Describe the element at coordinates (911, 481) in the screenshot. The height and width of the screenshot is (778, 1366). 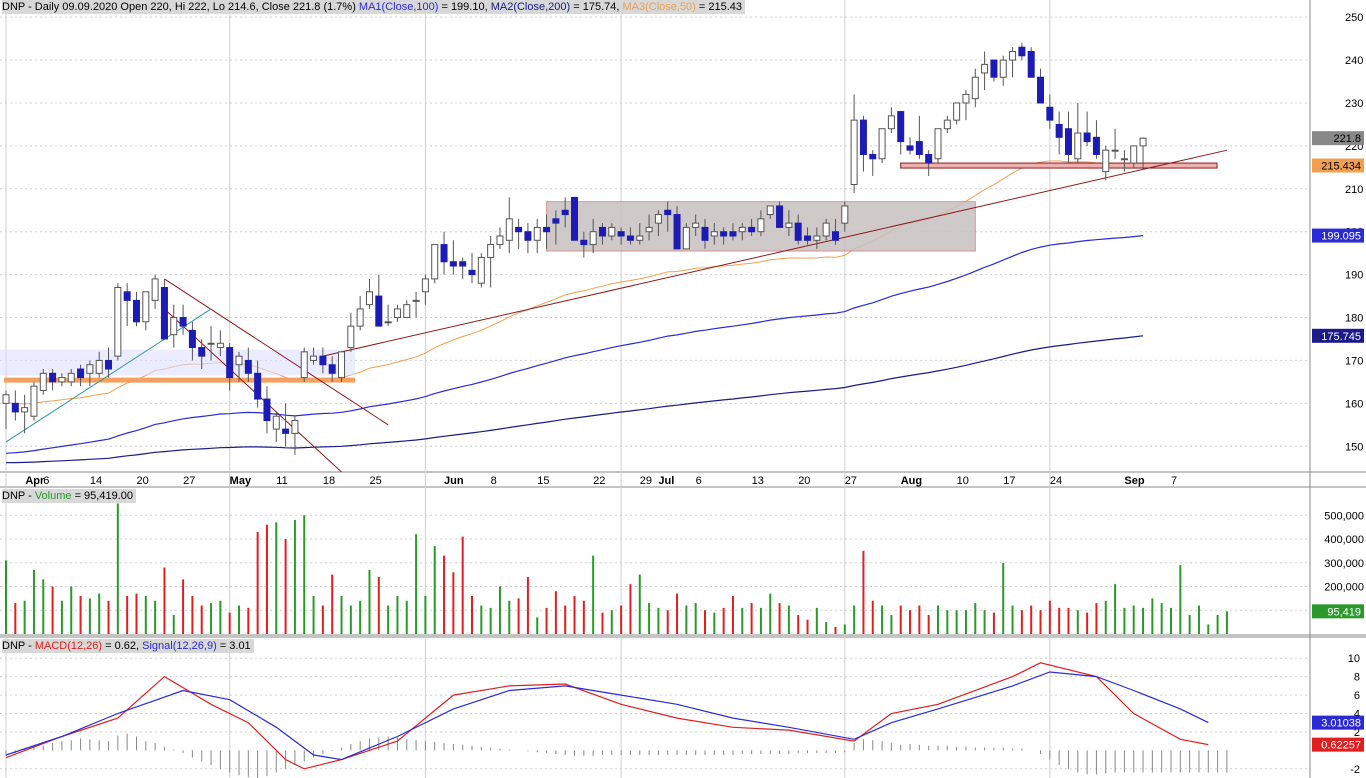
I see `x-axis-label: Aug` at that location.